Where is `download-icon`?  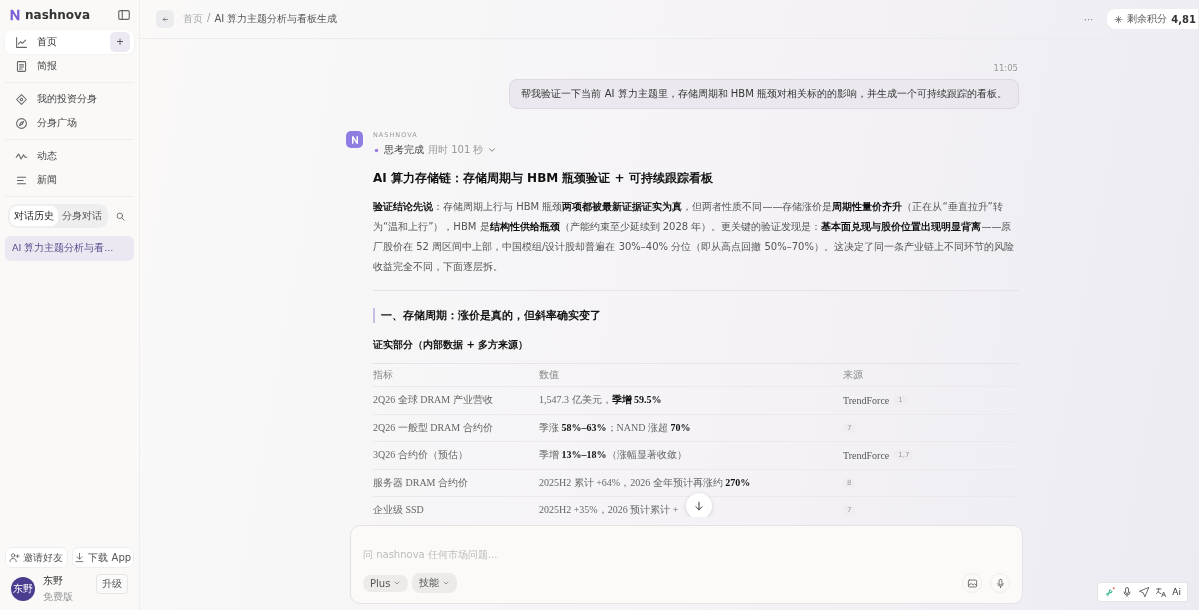 download-icon is located at coordinates (80, 557).